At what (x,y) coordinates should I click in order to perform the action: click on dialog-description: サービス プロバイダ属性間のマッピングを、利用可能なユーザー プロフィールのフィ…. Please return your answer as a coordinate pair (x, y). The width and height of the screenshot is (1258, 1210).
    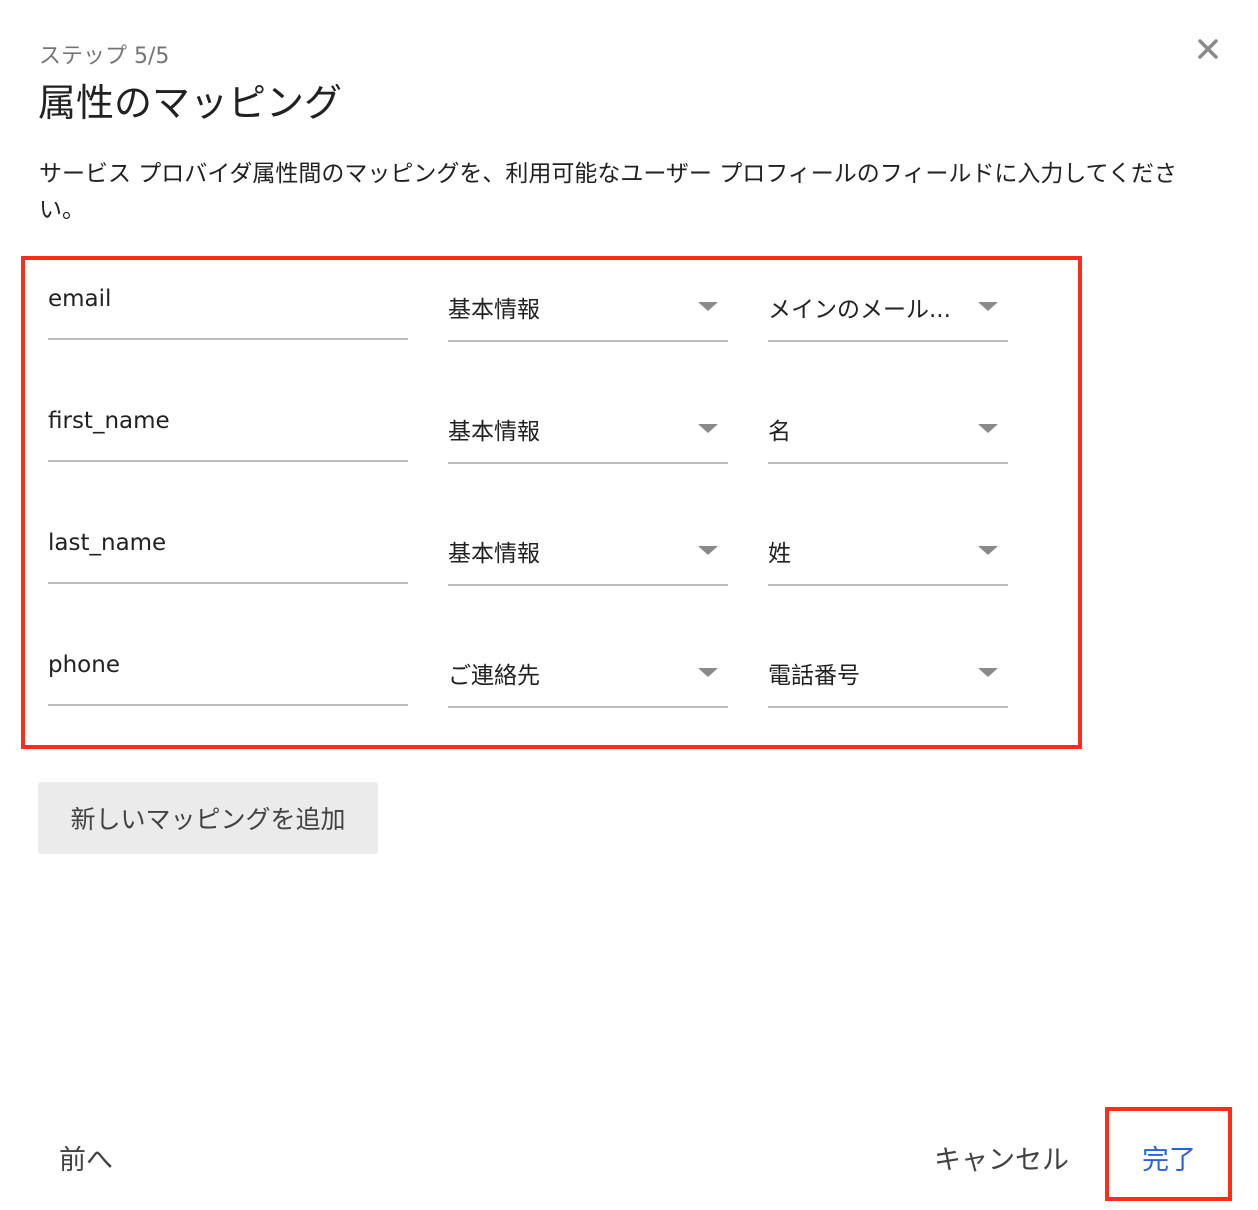
    Looking at the image, I should click on (608, 192).